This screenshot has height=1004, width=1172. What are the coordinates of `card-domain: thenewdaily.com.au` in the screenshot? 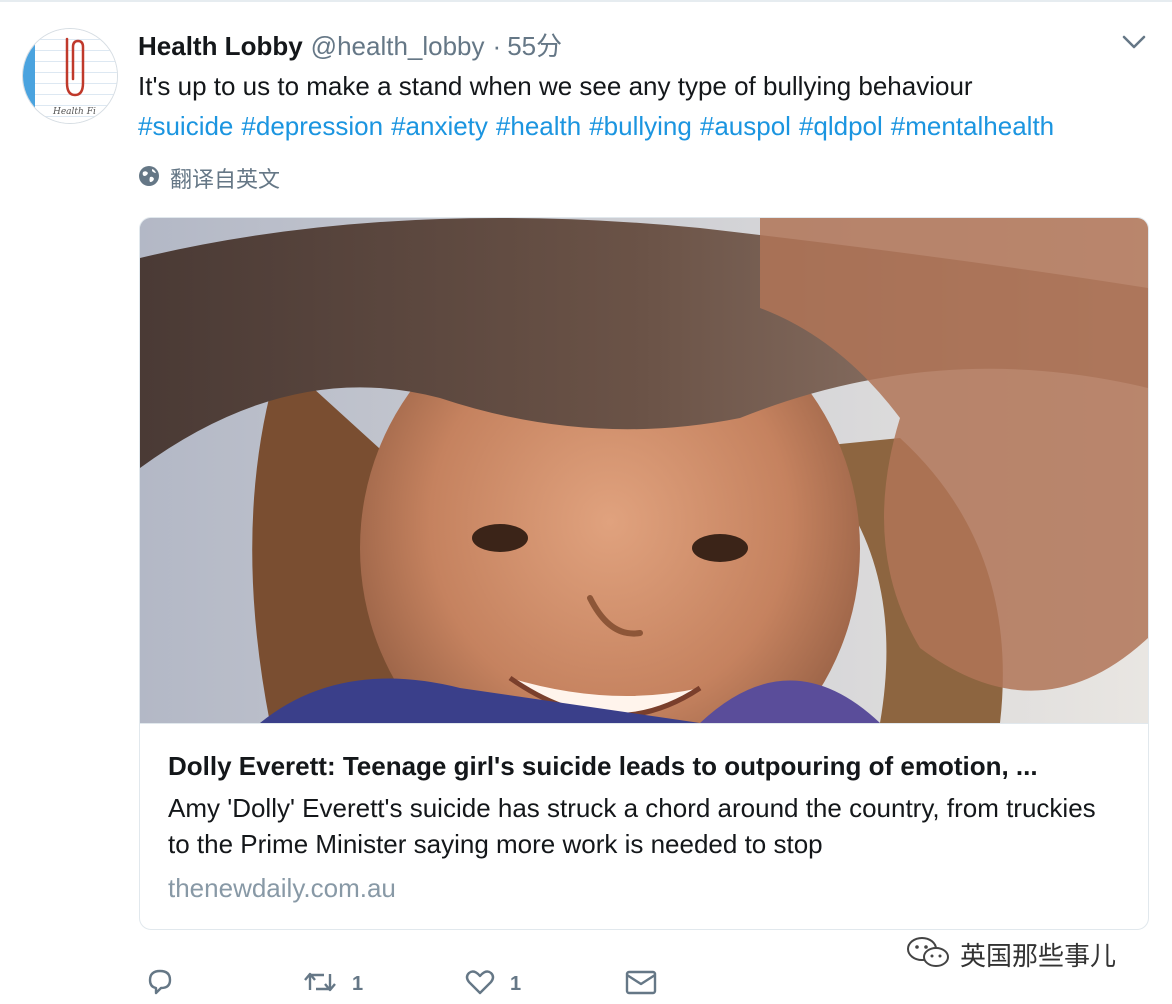 It's located at (644, 888).